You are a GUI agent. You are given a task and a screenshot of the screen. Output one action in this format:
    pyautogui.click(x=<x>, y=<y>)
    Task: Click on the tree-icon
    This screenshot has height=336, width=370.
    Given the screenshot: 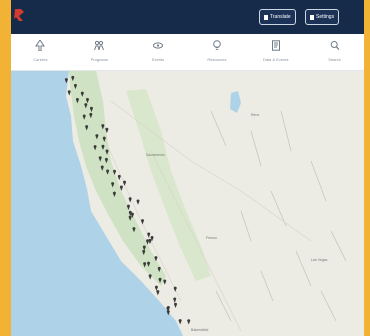 What is the action you would take?
    pyautogui.click(x=40, y=45)
    